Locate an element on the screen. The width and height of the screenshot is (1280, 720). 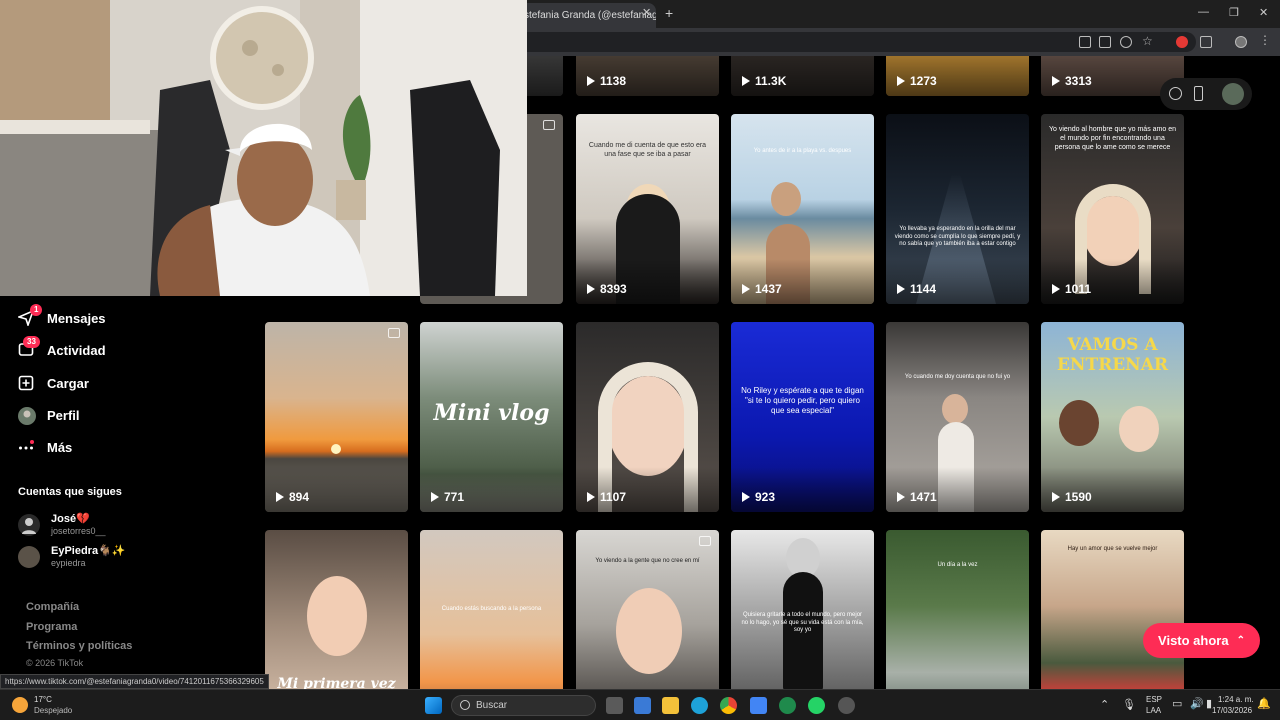
video-caption: Yo cuando me doy cuenta que no fui yo is located at coordinates (957, 377).